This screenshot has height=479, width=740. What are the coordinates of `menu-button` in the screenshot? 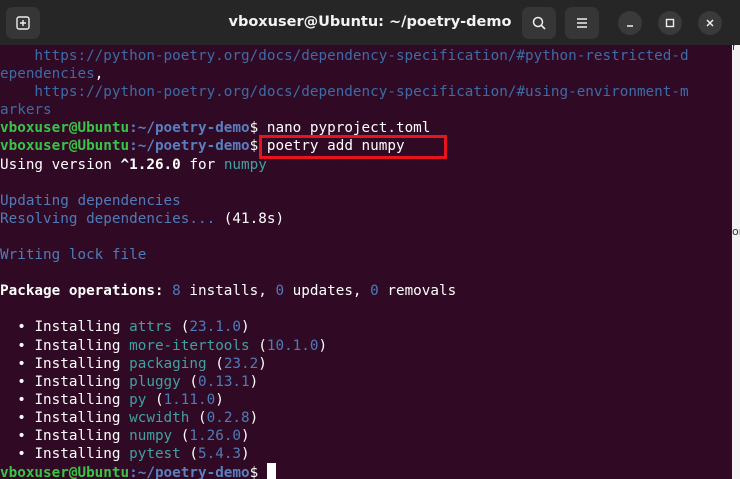 It's located at (582, 23).